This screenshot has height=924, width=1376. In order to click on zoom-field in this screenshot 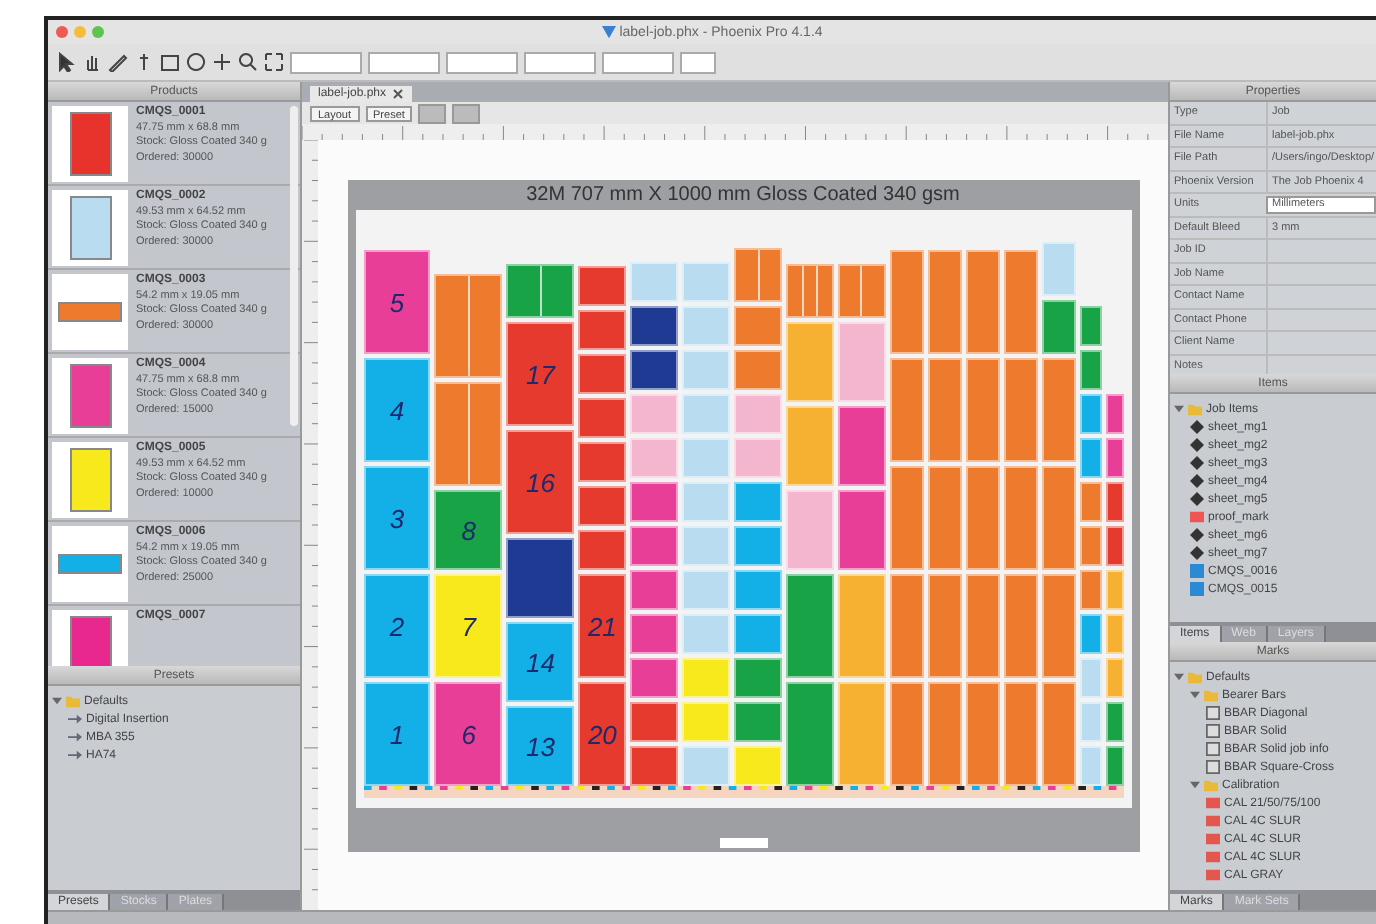, I will do `click(326, 62)`.